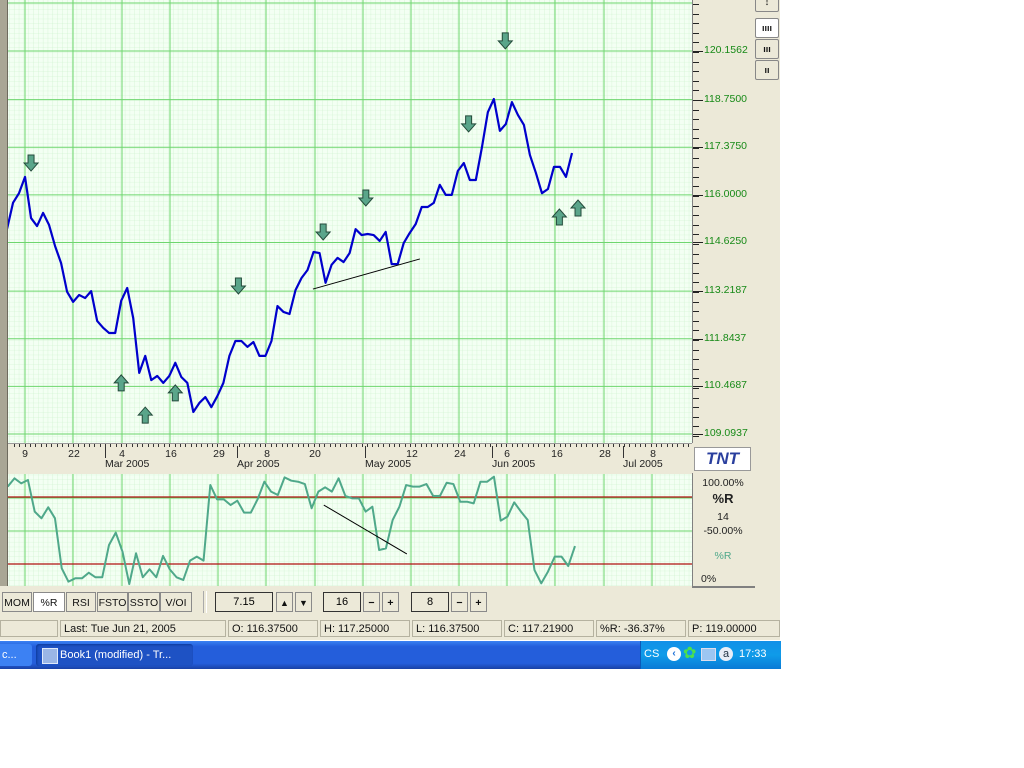 Image resolution: width=1024 pixels, height=768 pixels. I want to click on right-tool-column: ↕ ıııı ııı ıı, so click(766, 293).